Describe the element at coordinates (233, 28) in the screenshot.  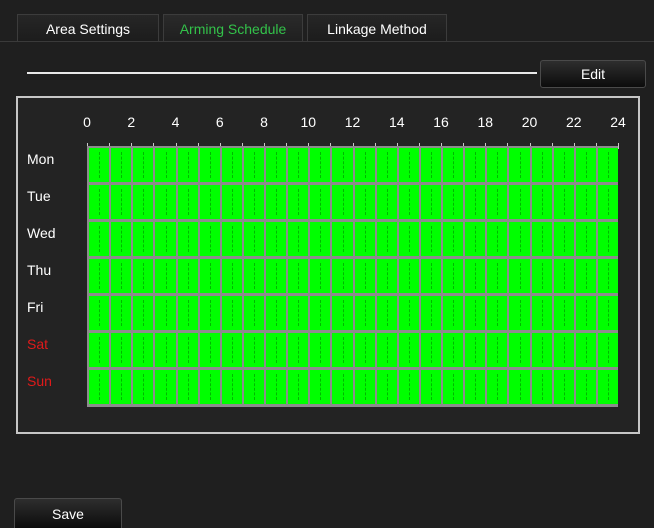
I see `tab-arming-schedule: Arming Schedule` at that location.